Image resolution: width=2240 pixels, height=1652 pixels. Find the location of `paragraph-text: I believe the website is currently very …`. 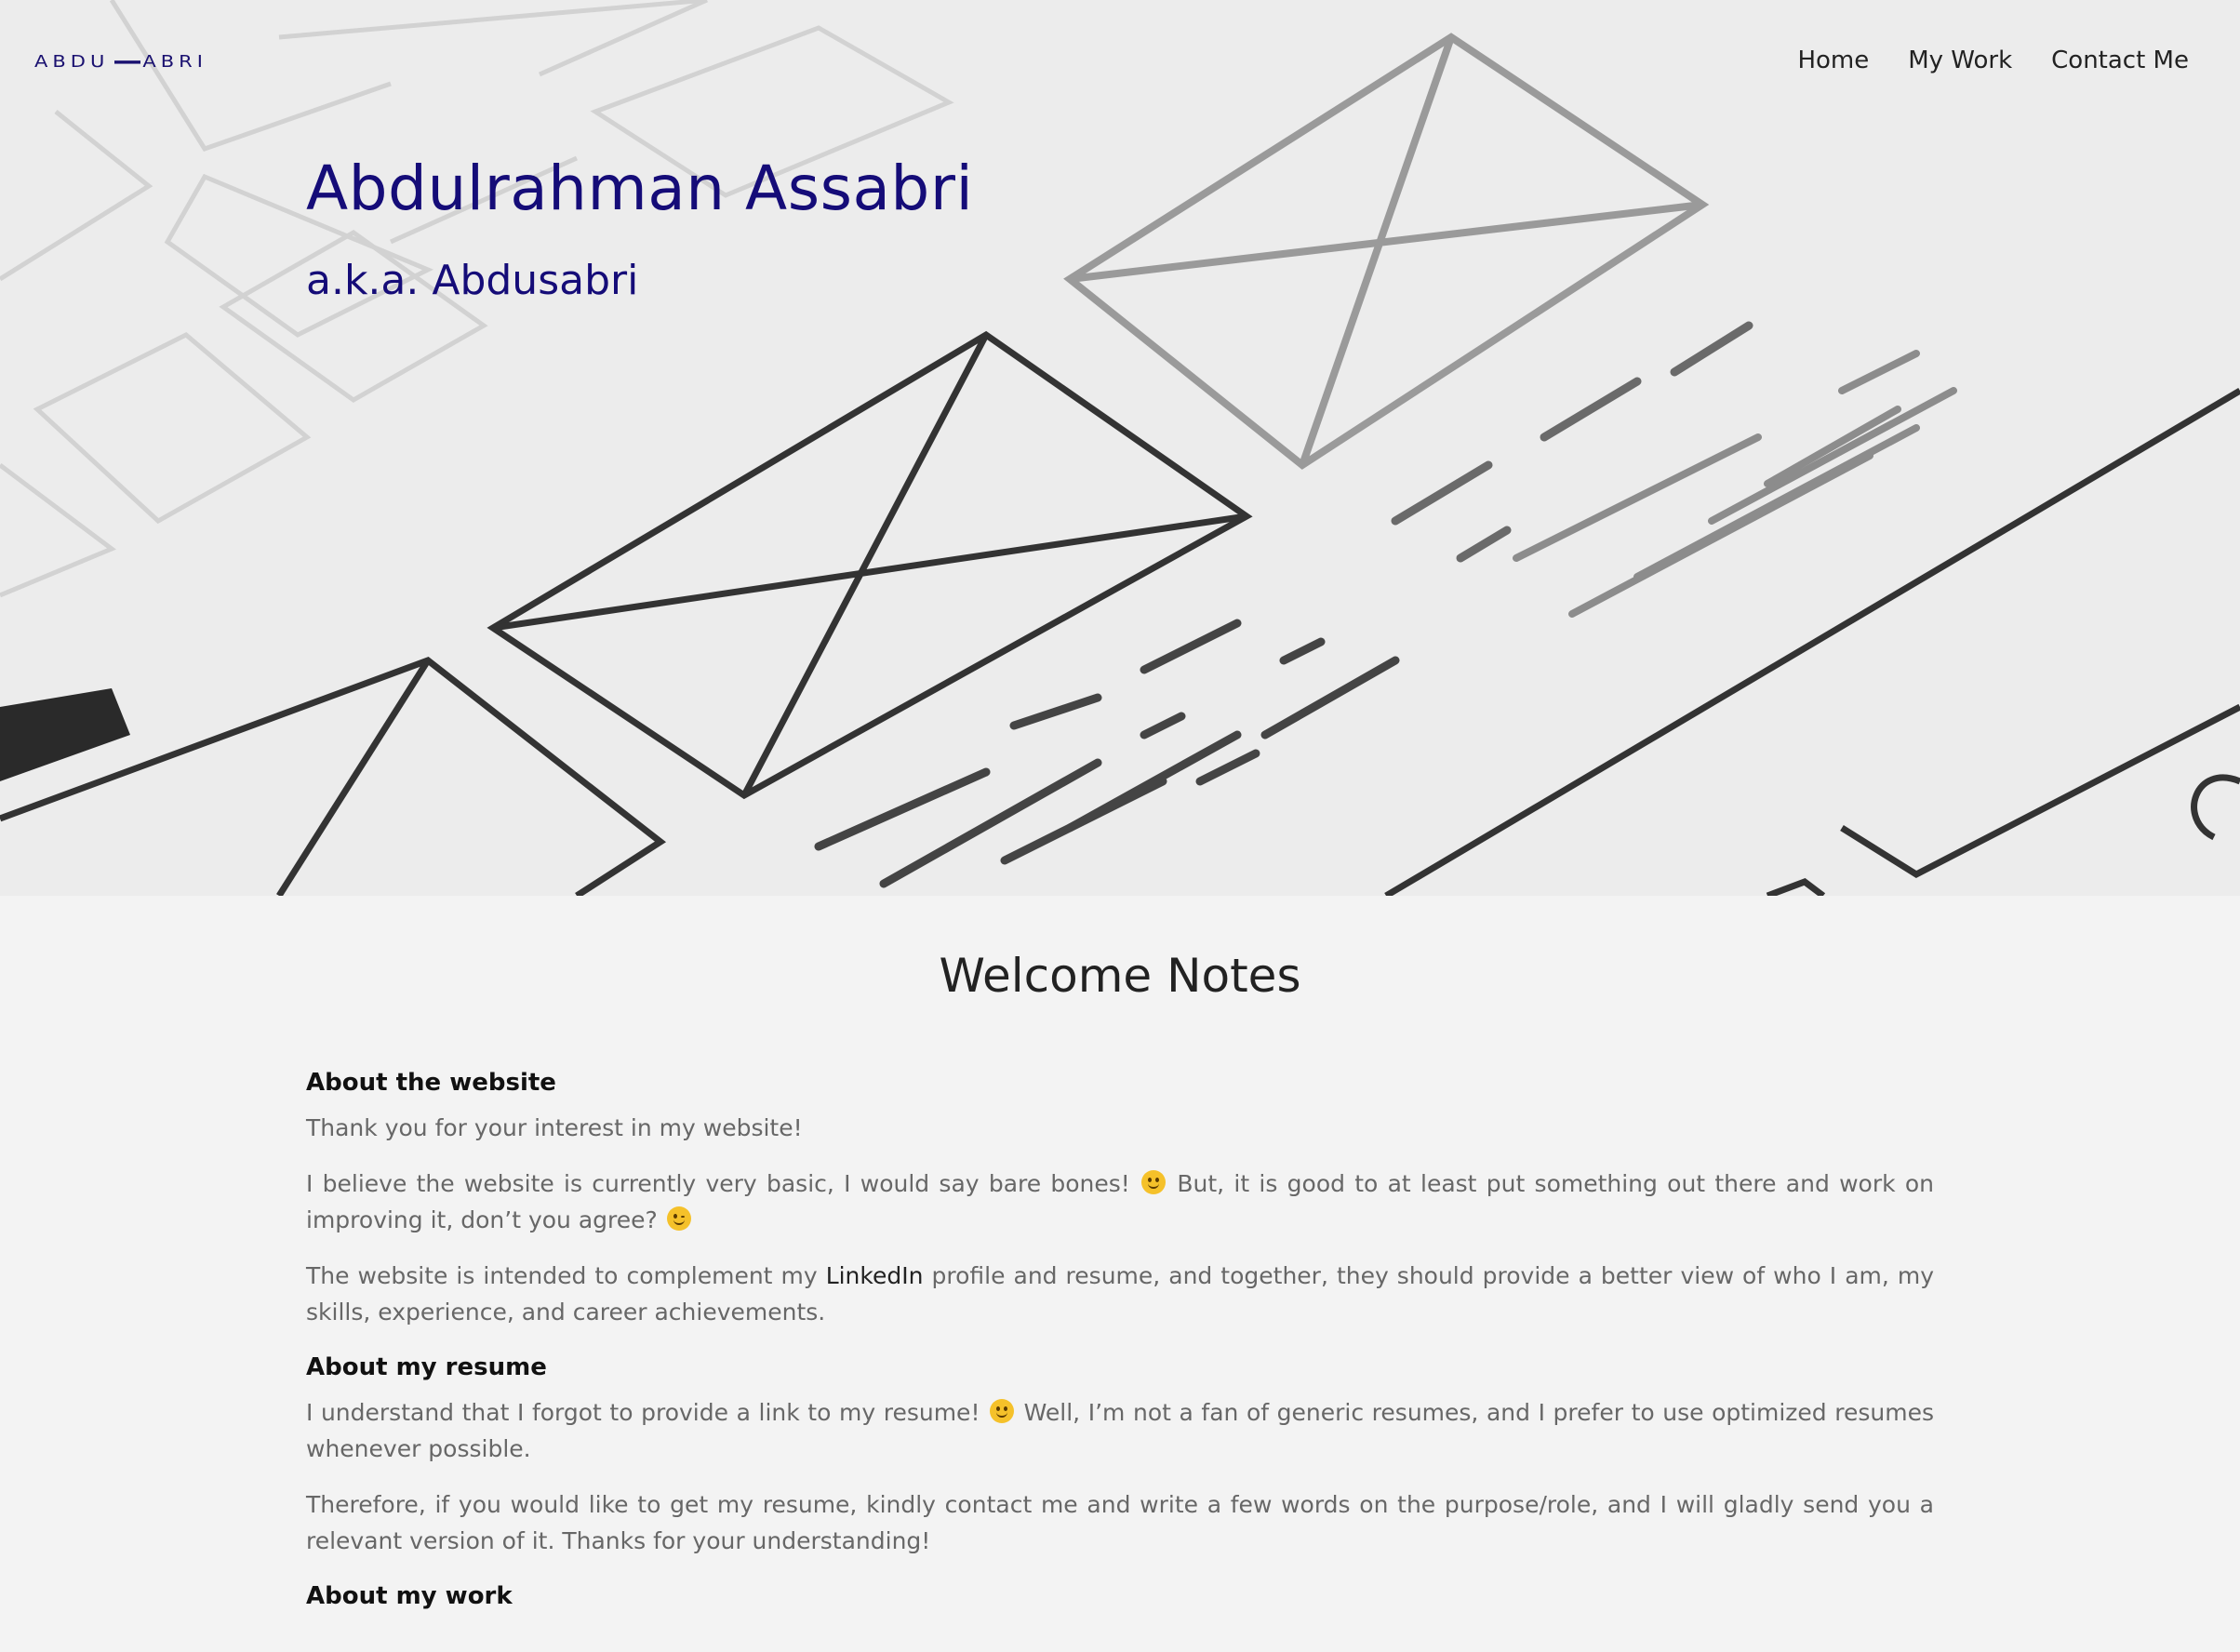

paragraph-text: I believe the website is currently very … is located at coordinates (723, 1183).